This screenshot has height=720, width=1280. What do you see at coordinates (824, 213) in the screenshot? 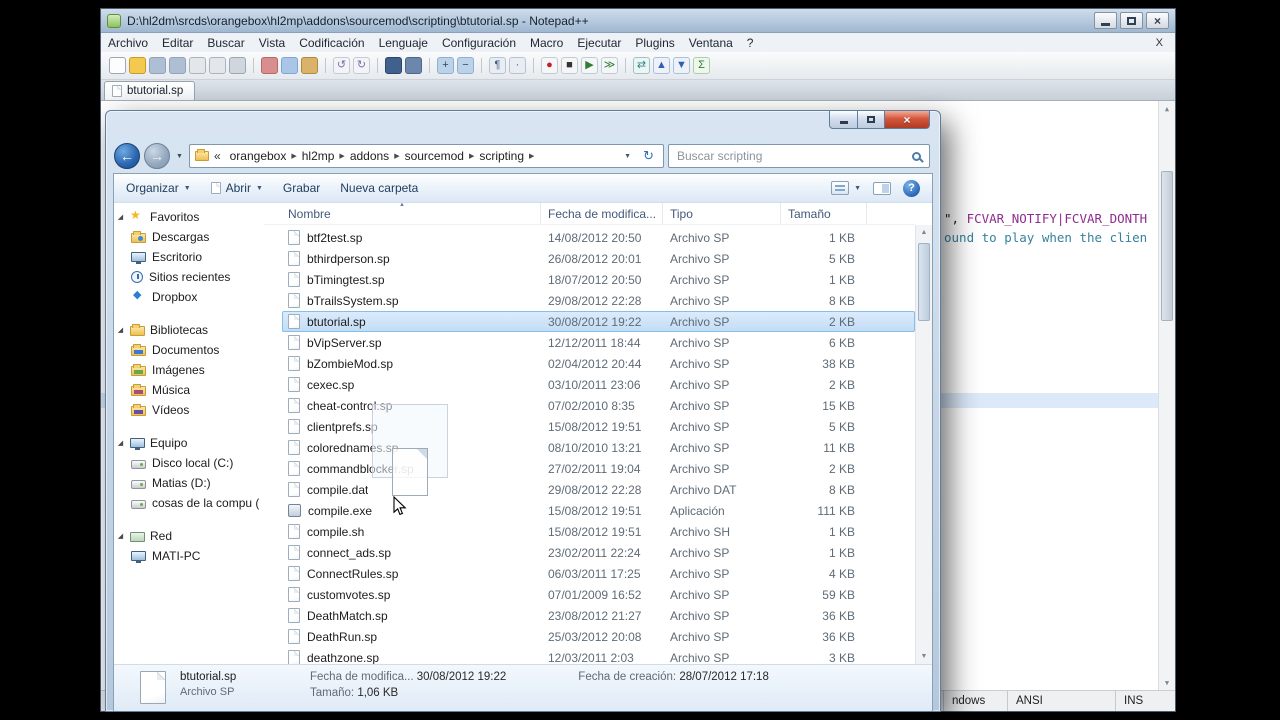
I see `column-header-size: Tamaño` at bounding box center [824, 213].